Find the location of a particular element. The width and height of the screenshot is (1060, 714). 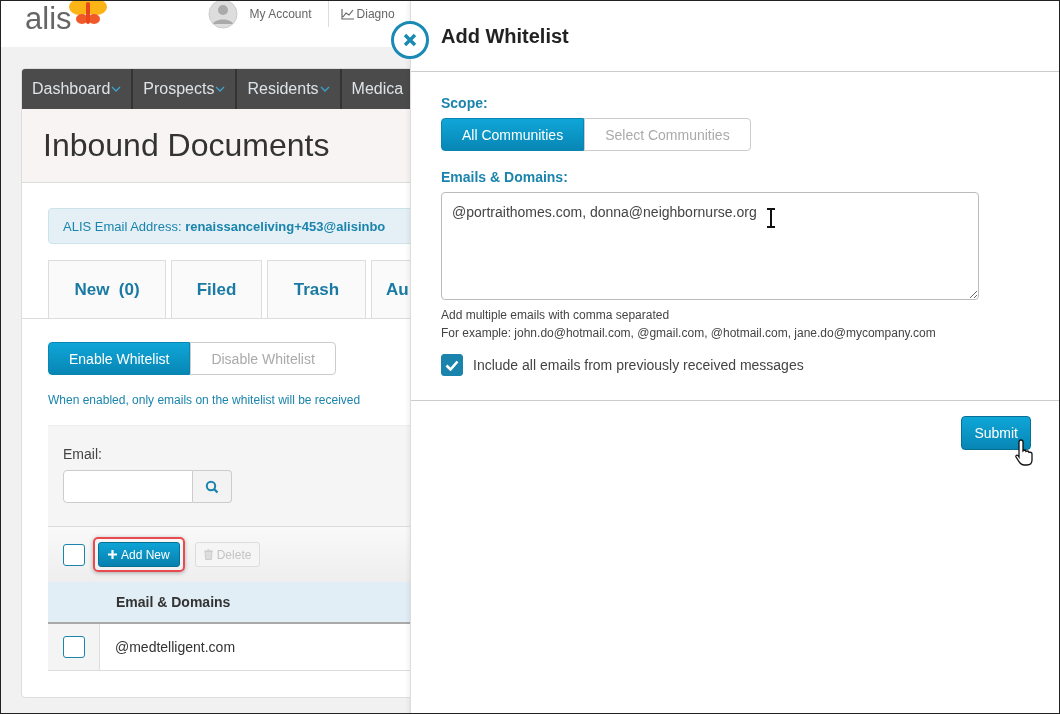

whitelist-note: When enabled, only emails on the whitelist will be received is located at coordinates (205, 400).